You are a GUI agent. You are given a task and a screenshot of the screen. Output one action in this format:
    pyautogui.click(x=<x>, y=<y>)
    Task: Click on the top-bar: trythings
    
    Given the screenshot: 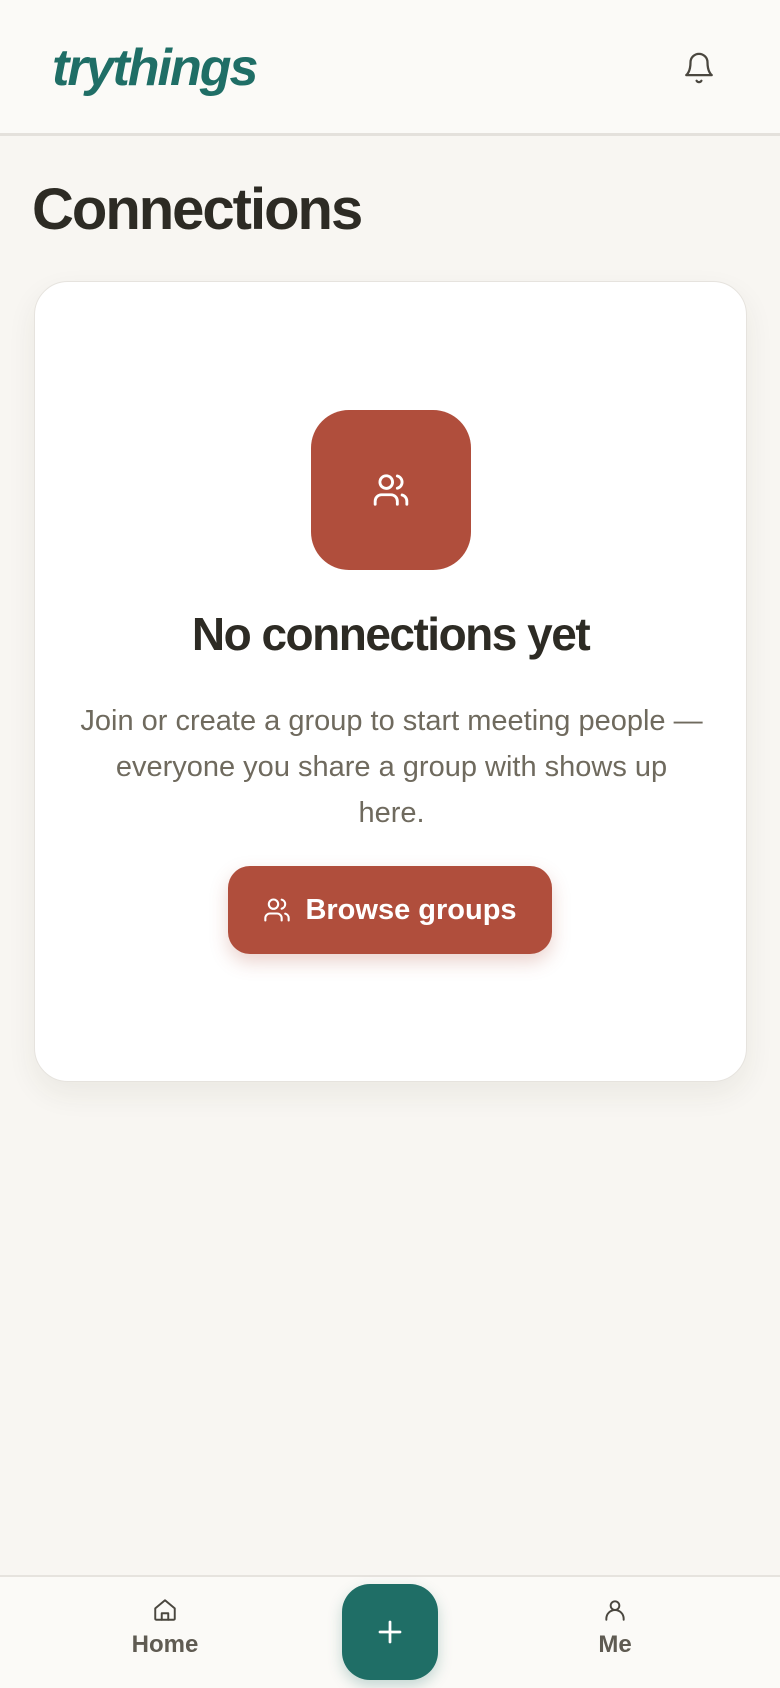 What is the action you would take?
    pyautogui.click(x=390, y=68)
    